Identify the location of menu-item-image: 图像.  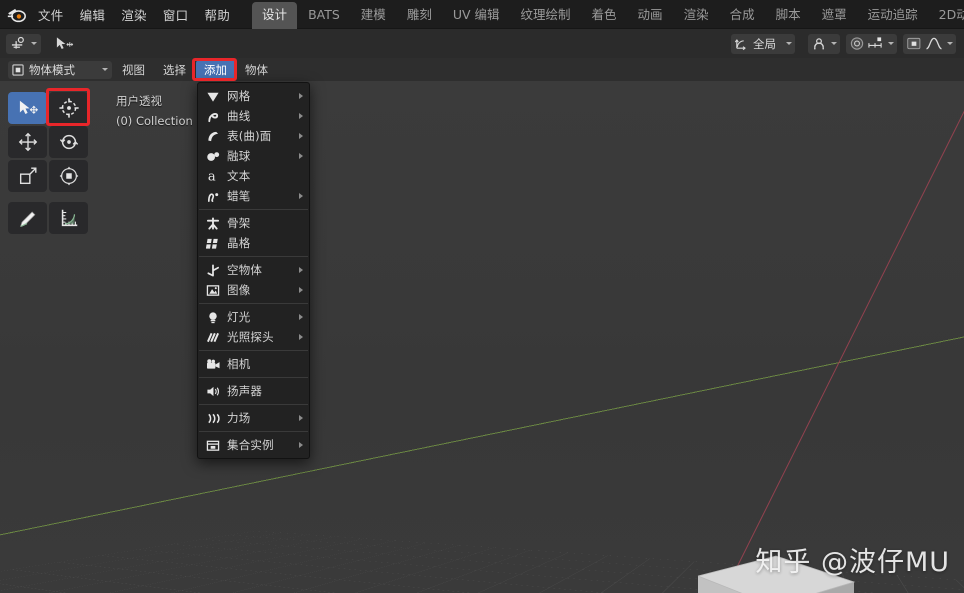
(253, 290).